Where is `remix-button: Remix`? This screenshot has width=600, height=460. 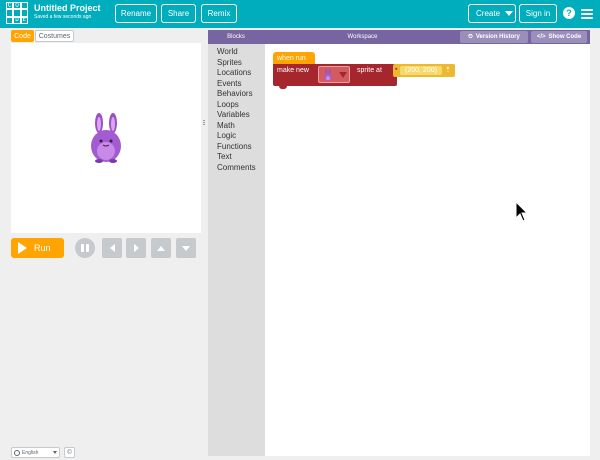 remix-button: Remix is located at coordinates (219, 13).